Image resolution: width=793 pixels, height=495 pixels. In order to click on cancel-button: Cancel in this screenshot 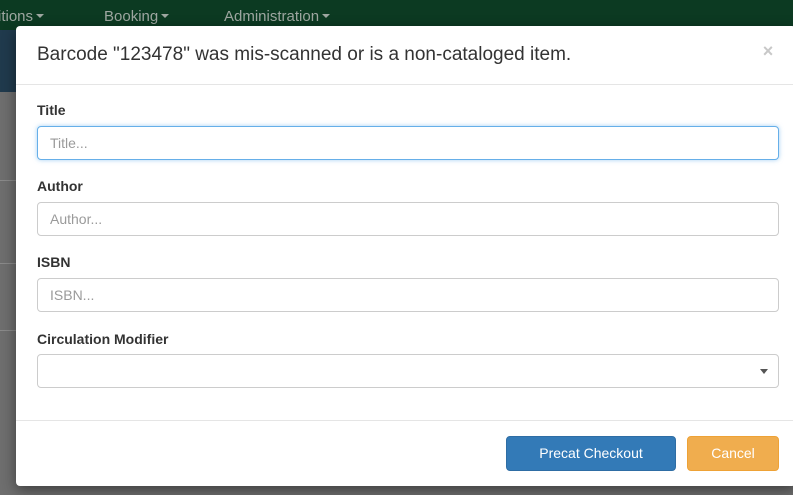, I will do `click(733, 453)`.